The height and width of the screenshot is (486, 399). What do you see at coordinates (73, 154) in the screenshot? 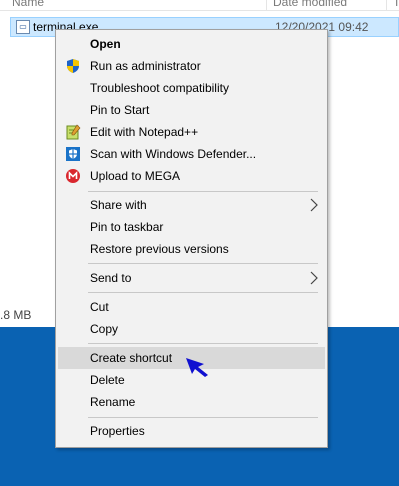
I see `windows-defender-icon` at bounding box center [73, 154].